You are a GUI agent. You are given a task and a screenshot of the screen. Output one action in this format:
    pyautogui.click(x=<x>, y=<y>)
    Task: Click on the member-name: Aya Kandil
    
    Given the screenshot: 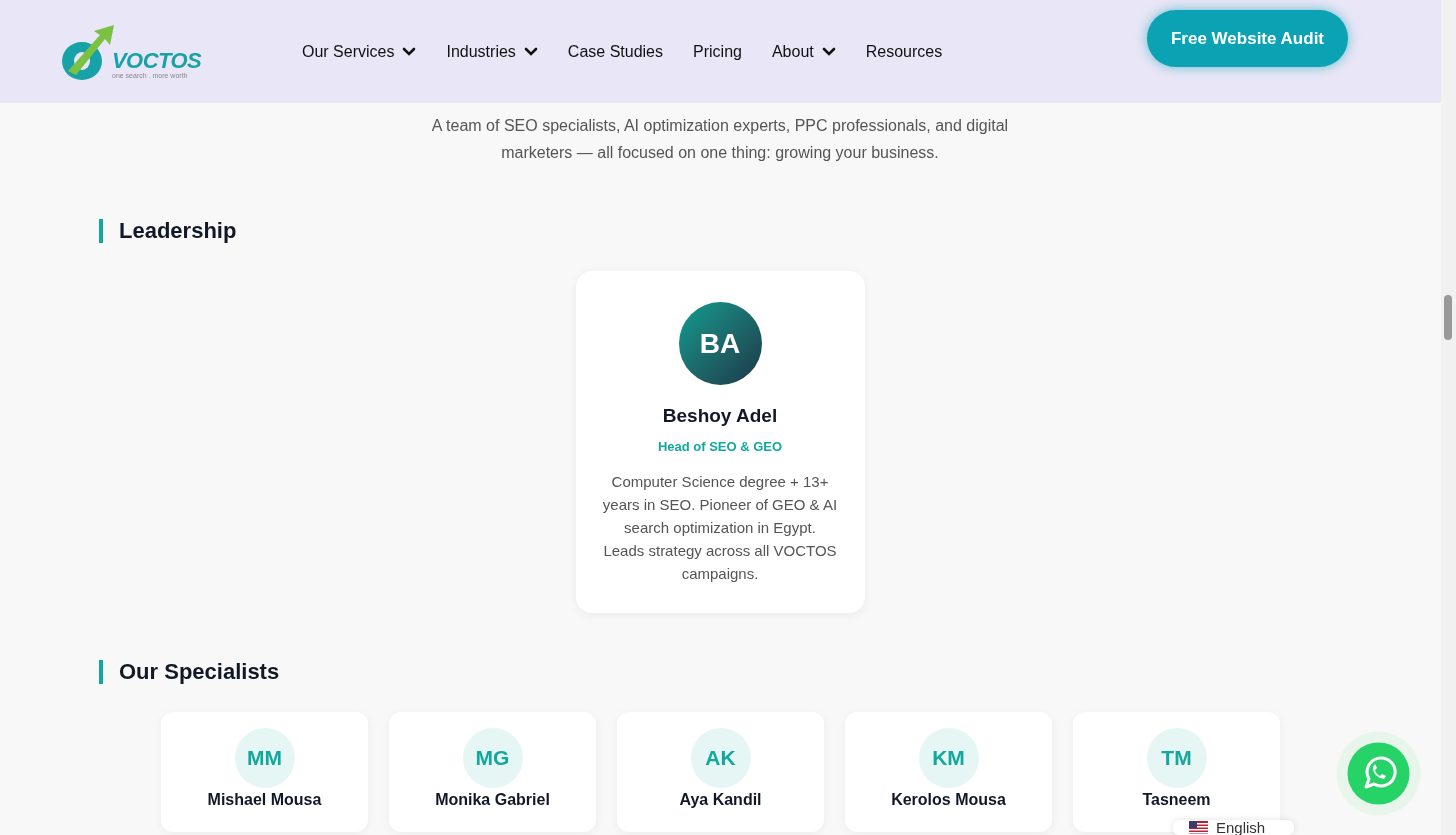 What is the action you would take?
    pyautogui.click(x=720, y=800)
    